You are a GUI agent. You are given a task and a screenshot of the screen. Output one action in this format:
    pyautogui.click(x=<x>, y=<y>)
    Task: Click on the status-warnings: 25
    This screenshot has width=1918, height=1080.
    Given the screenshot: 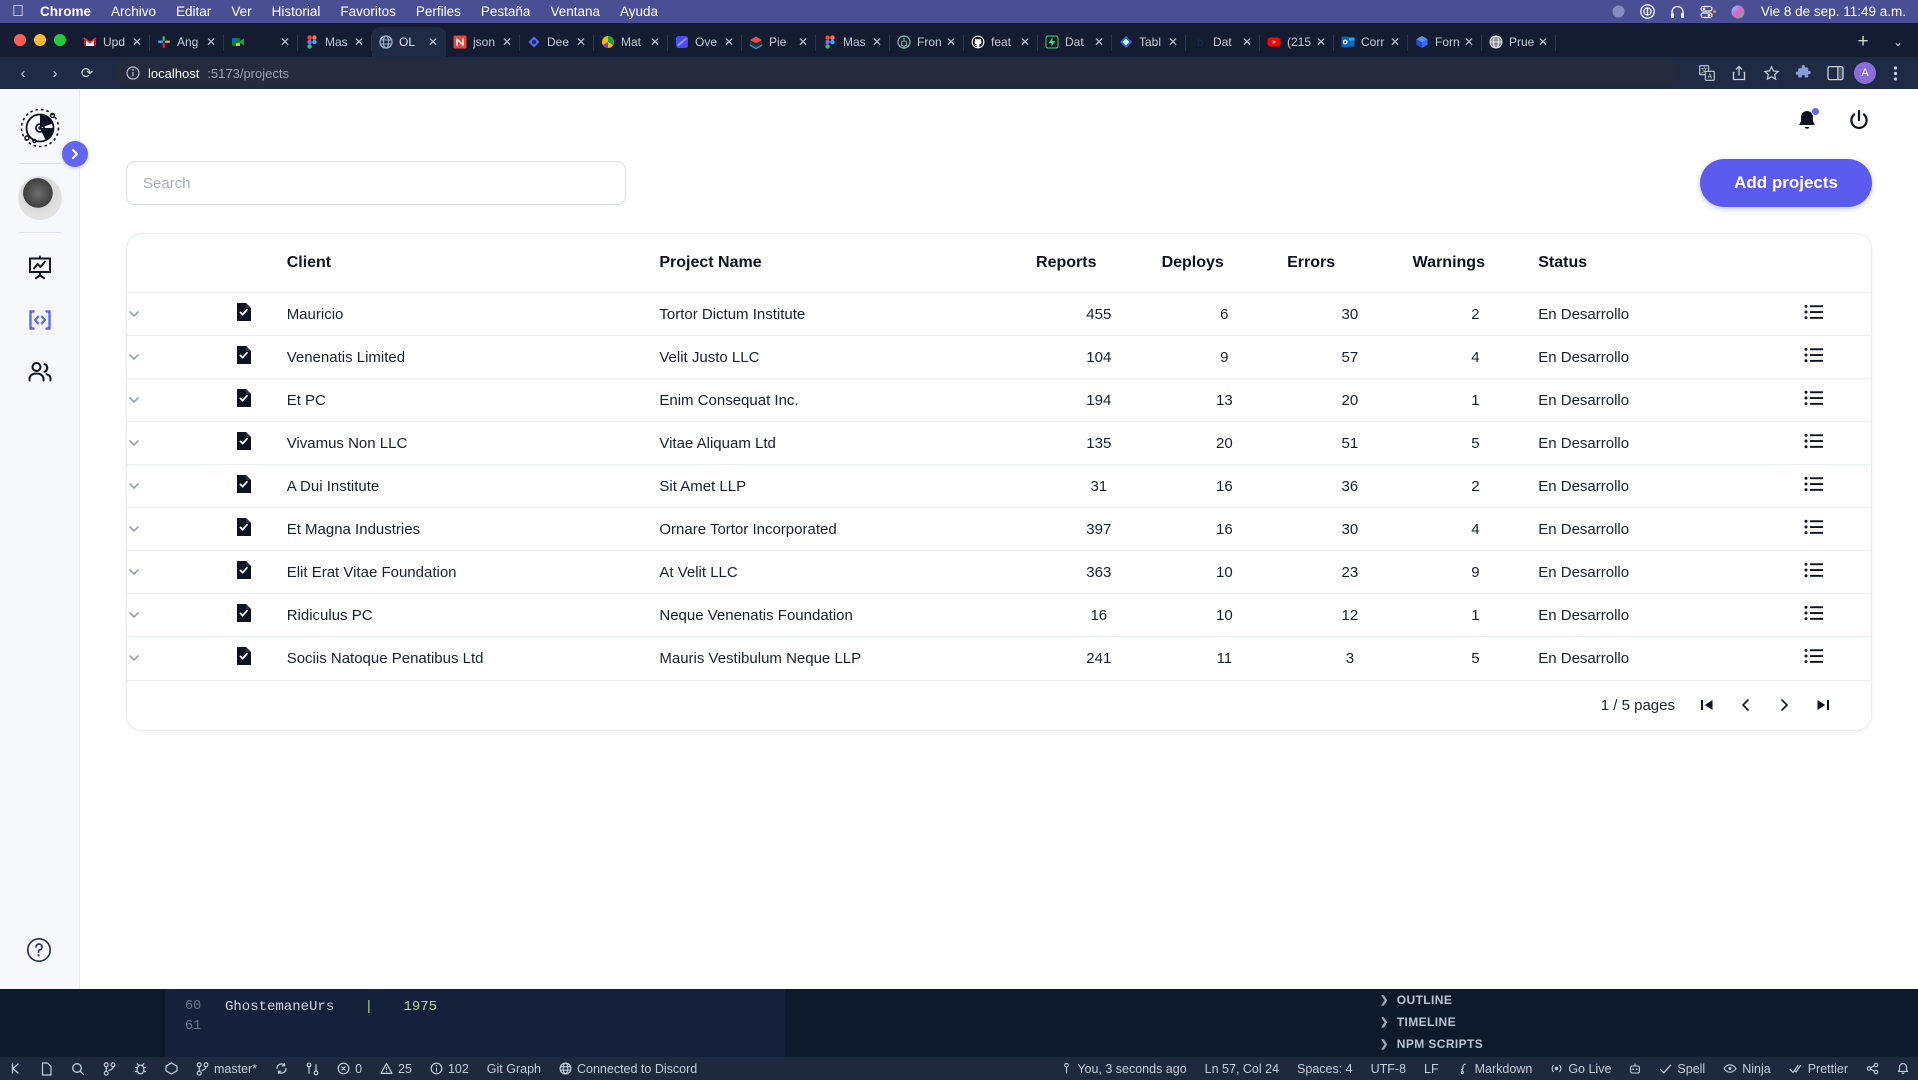 What is the action you would take?
    pyautogui.click(x=396, y=1069)
    